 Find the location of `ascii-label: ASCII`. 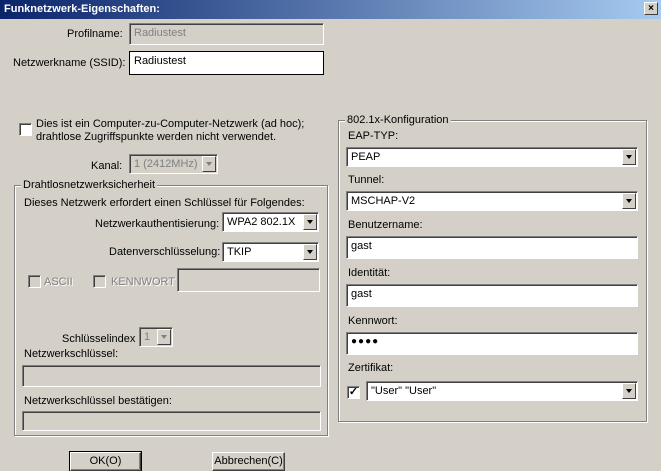

ascii-label: ASCII is located at coordinates (58, 282).